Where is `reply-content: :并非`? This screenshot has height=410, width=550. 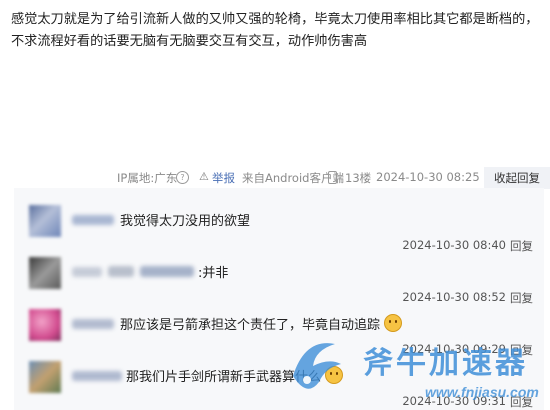 reply-content: :并非 is located at coordinates (213, 273).